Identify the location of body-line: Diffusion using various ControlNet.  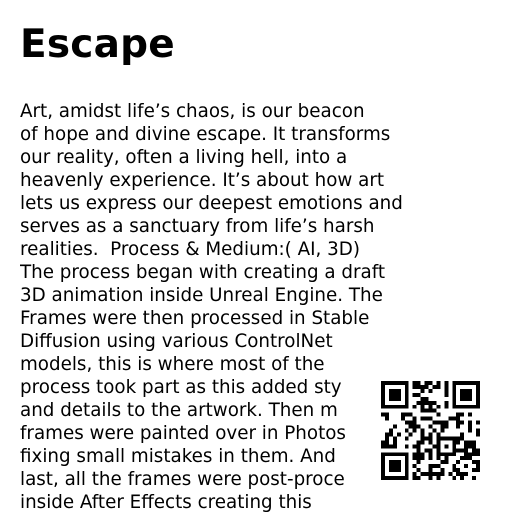
(176, 341).